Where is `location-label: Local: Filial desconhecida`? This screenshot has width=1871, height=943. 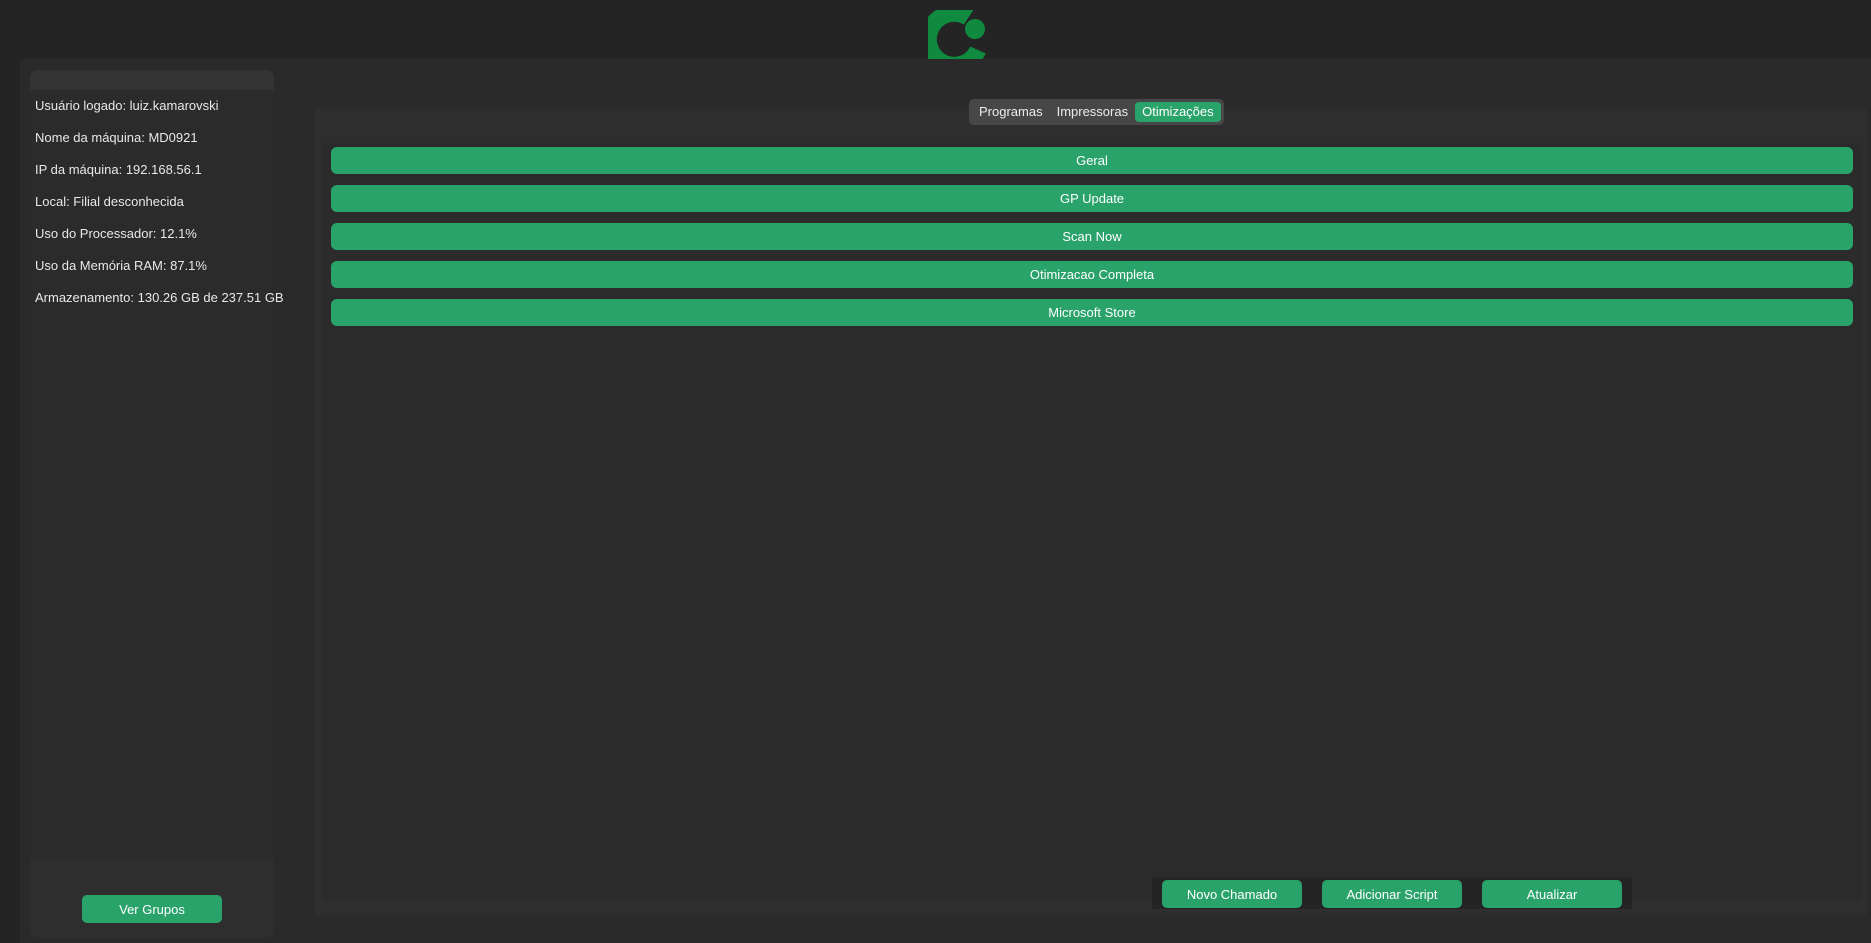 location-label: Local: Filial desconhecida is located at coordinates (109, 201).